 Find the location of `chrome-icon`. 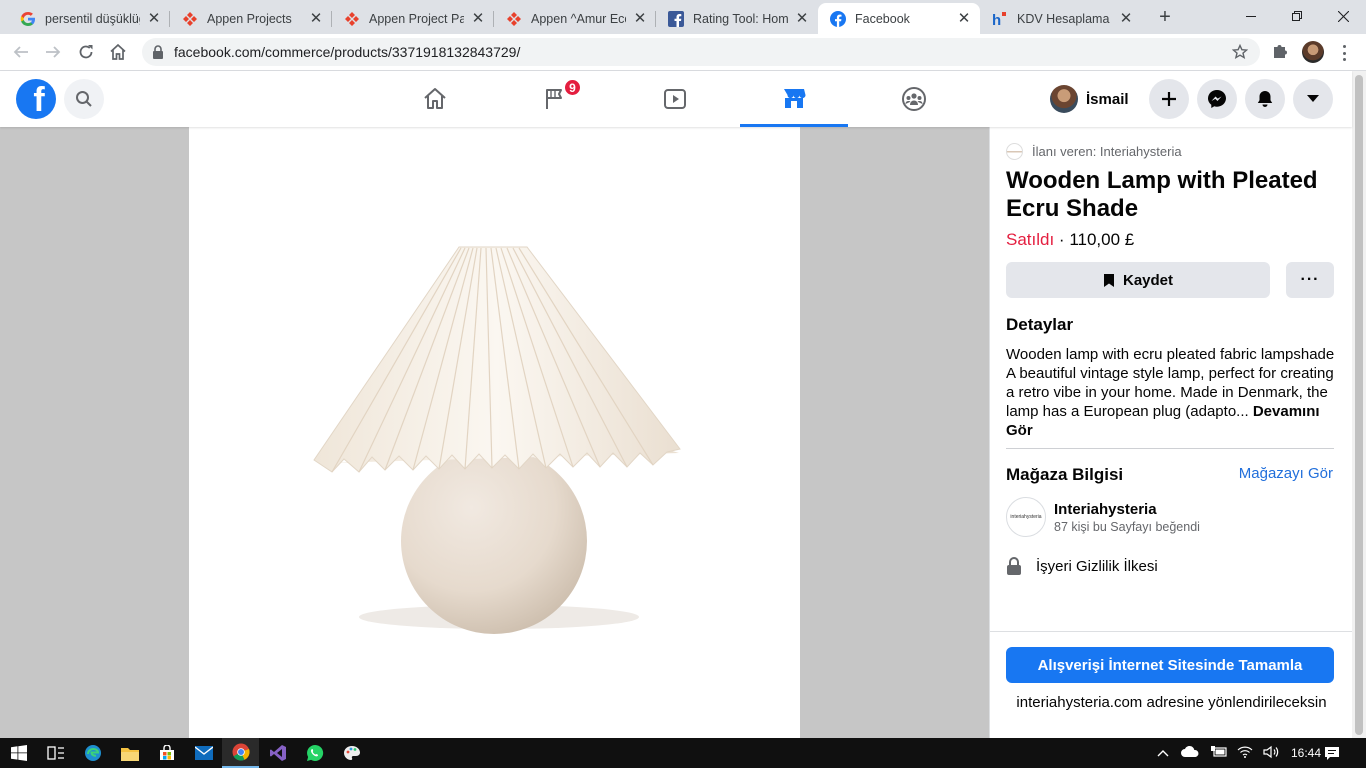

chrome-icon is located at coordinates (240, 753).